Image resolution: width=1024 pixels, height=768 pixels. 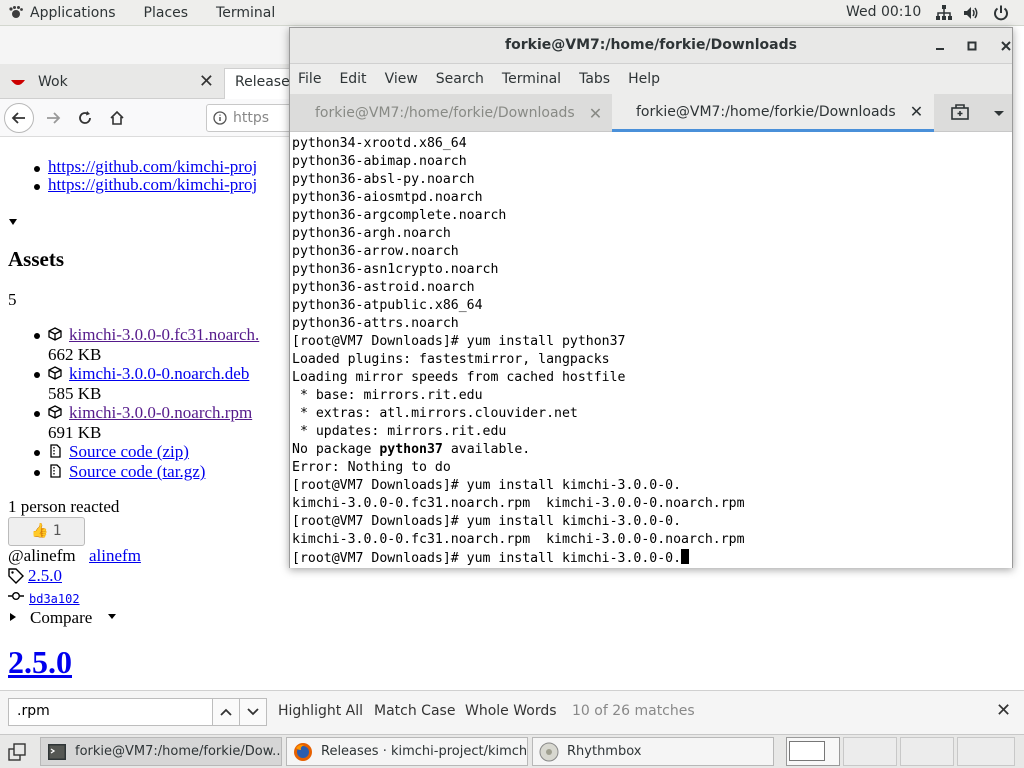 I want to click on source-zip-link: Source code (zip), so click(x=129, y=452).